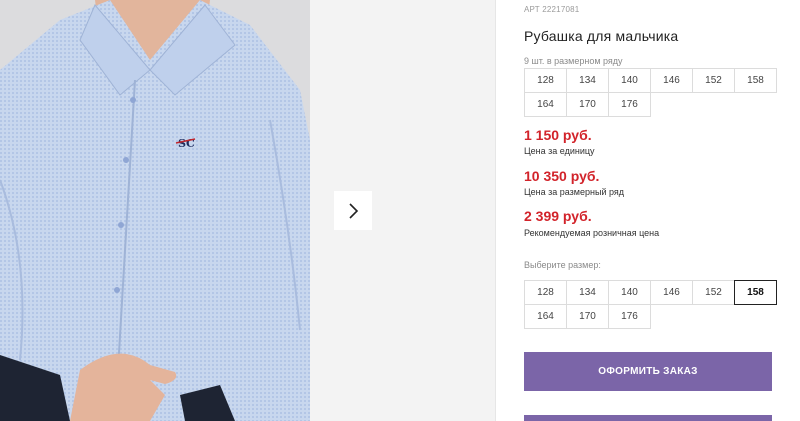  I want to click on gallery-next-button, so click(353, 210).